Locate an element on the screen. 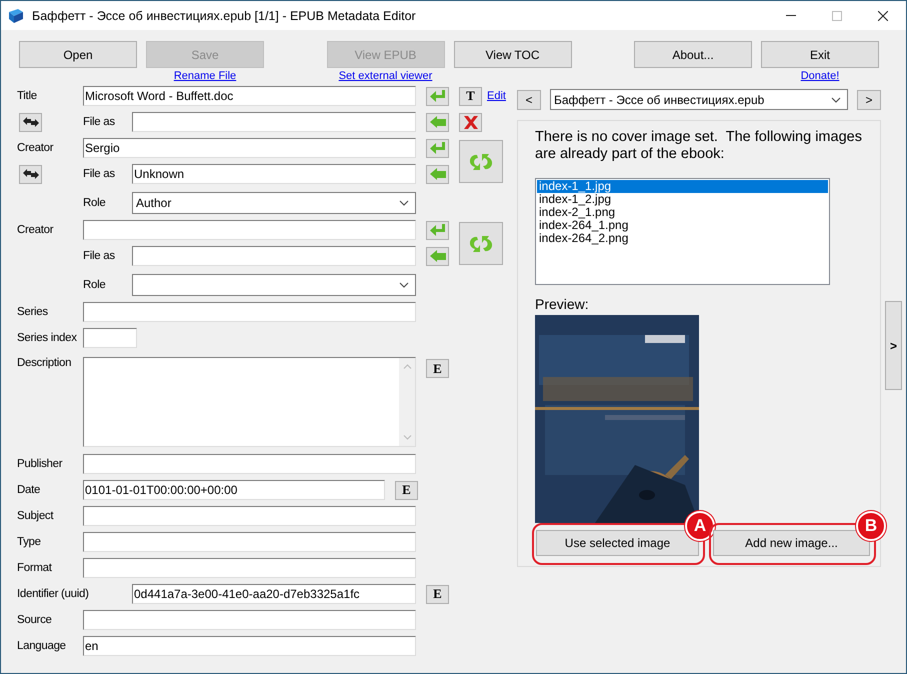  toolbar-button: View TOC is located at coordinates (513, 54).